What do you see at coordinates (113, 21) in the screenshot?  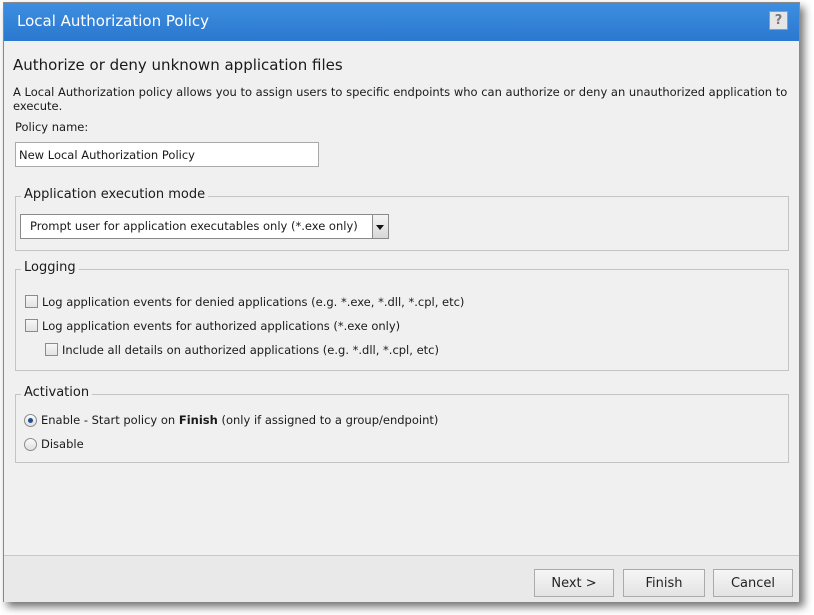 I see `dialog-title: Local Authorization Policy` at bounding box center [113, 21].